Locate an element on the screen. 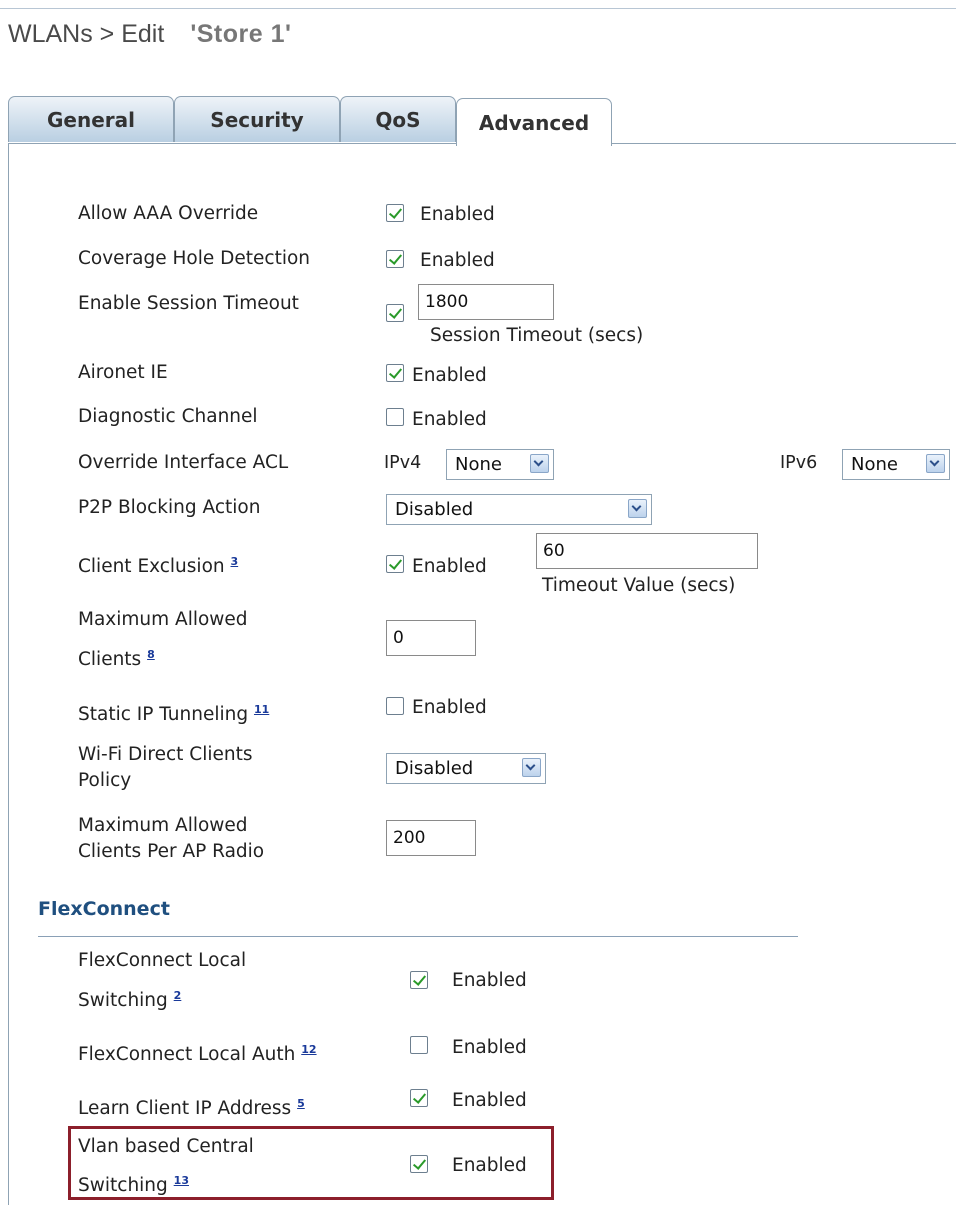 Image resolution: width=956 pixels, height=1205 pixels. breadcrumb-prefix: WLANs > Edit is located at coordinates (86, 34).